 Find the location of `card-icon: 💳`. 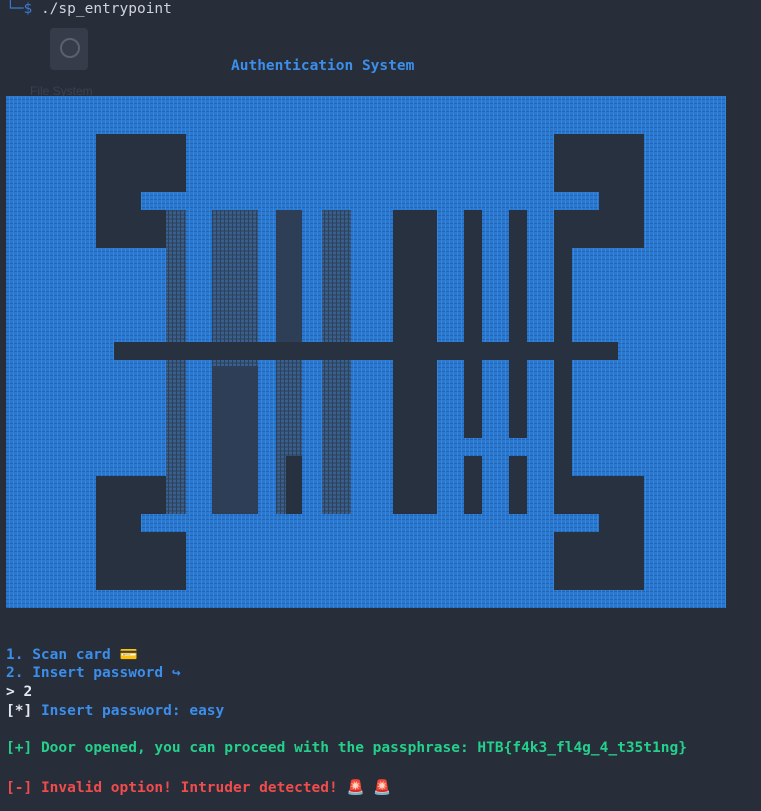

card-icon: 💳 is located at coordinates (128, 655).